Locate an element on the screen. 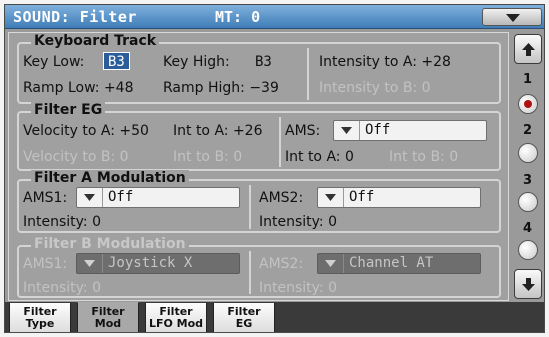 This screenshot has height=337, width=549. group-title-filter-b-mod: Filter B Modulation is located at coordinates (110, 244).